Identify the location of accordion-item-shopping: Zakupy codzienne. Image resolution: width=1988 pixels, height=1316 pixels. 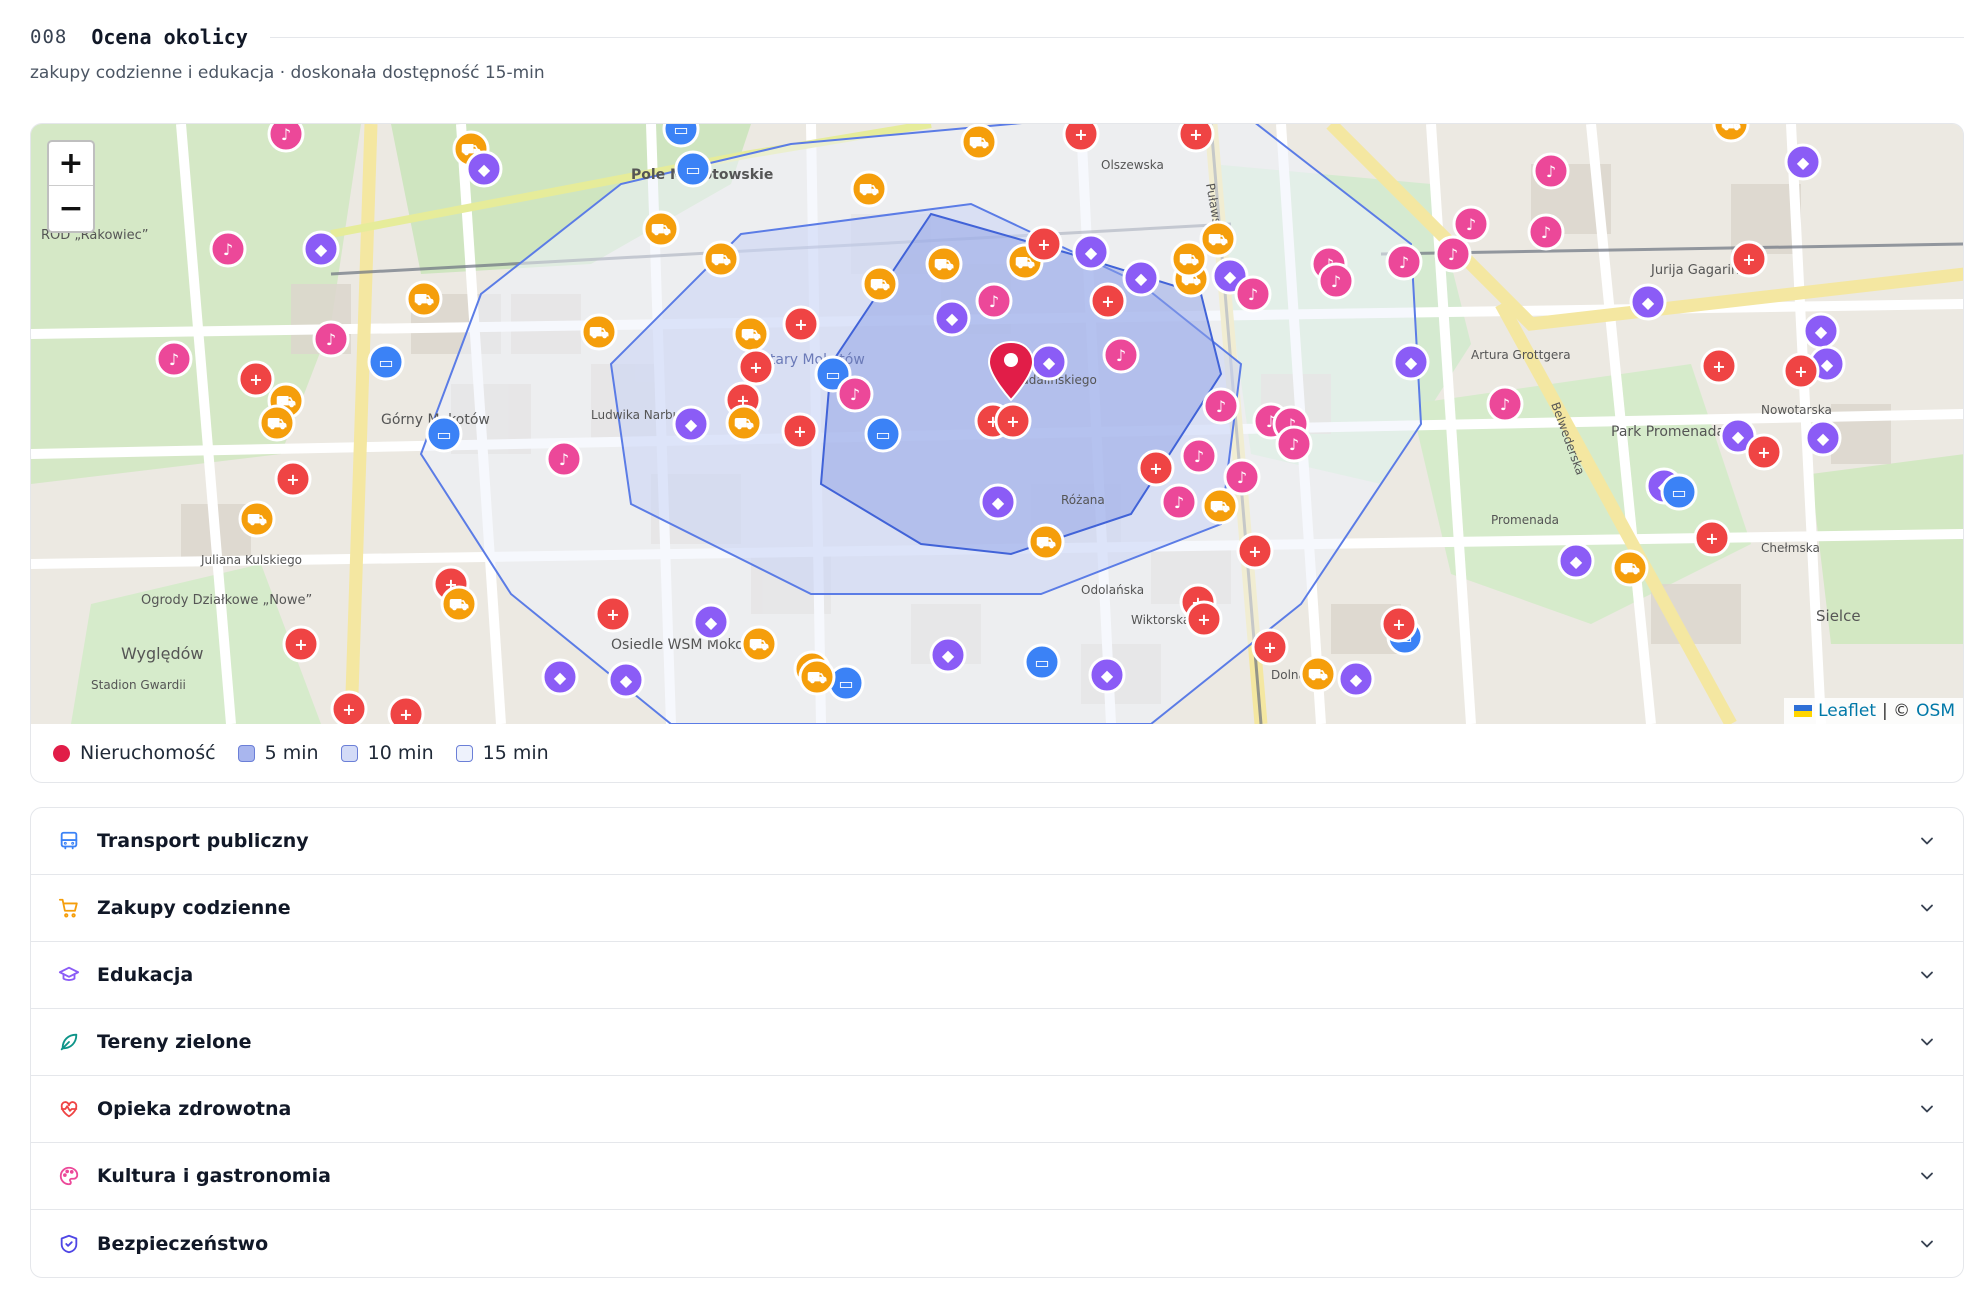
(997, 908).